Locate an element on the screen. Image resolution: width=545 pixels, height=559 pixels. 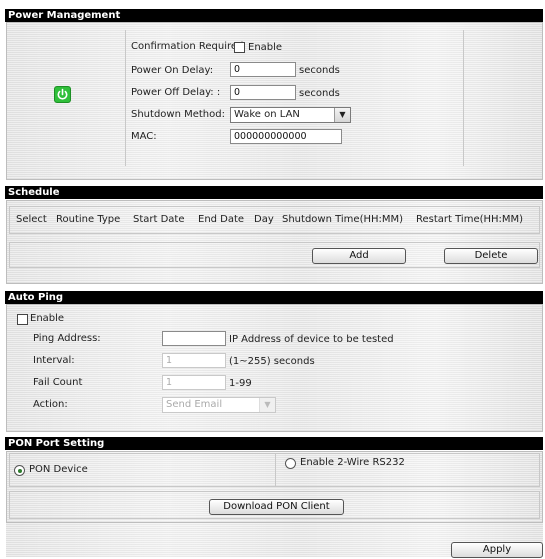
schedule-header: Schedule is located at coordinates (274, 192).